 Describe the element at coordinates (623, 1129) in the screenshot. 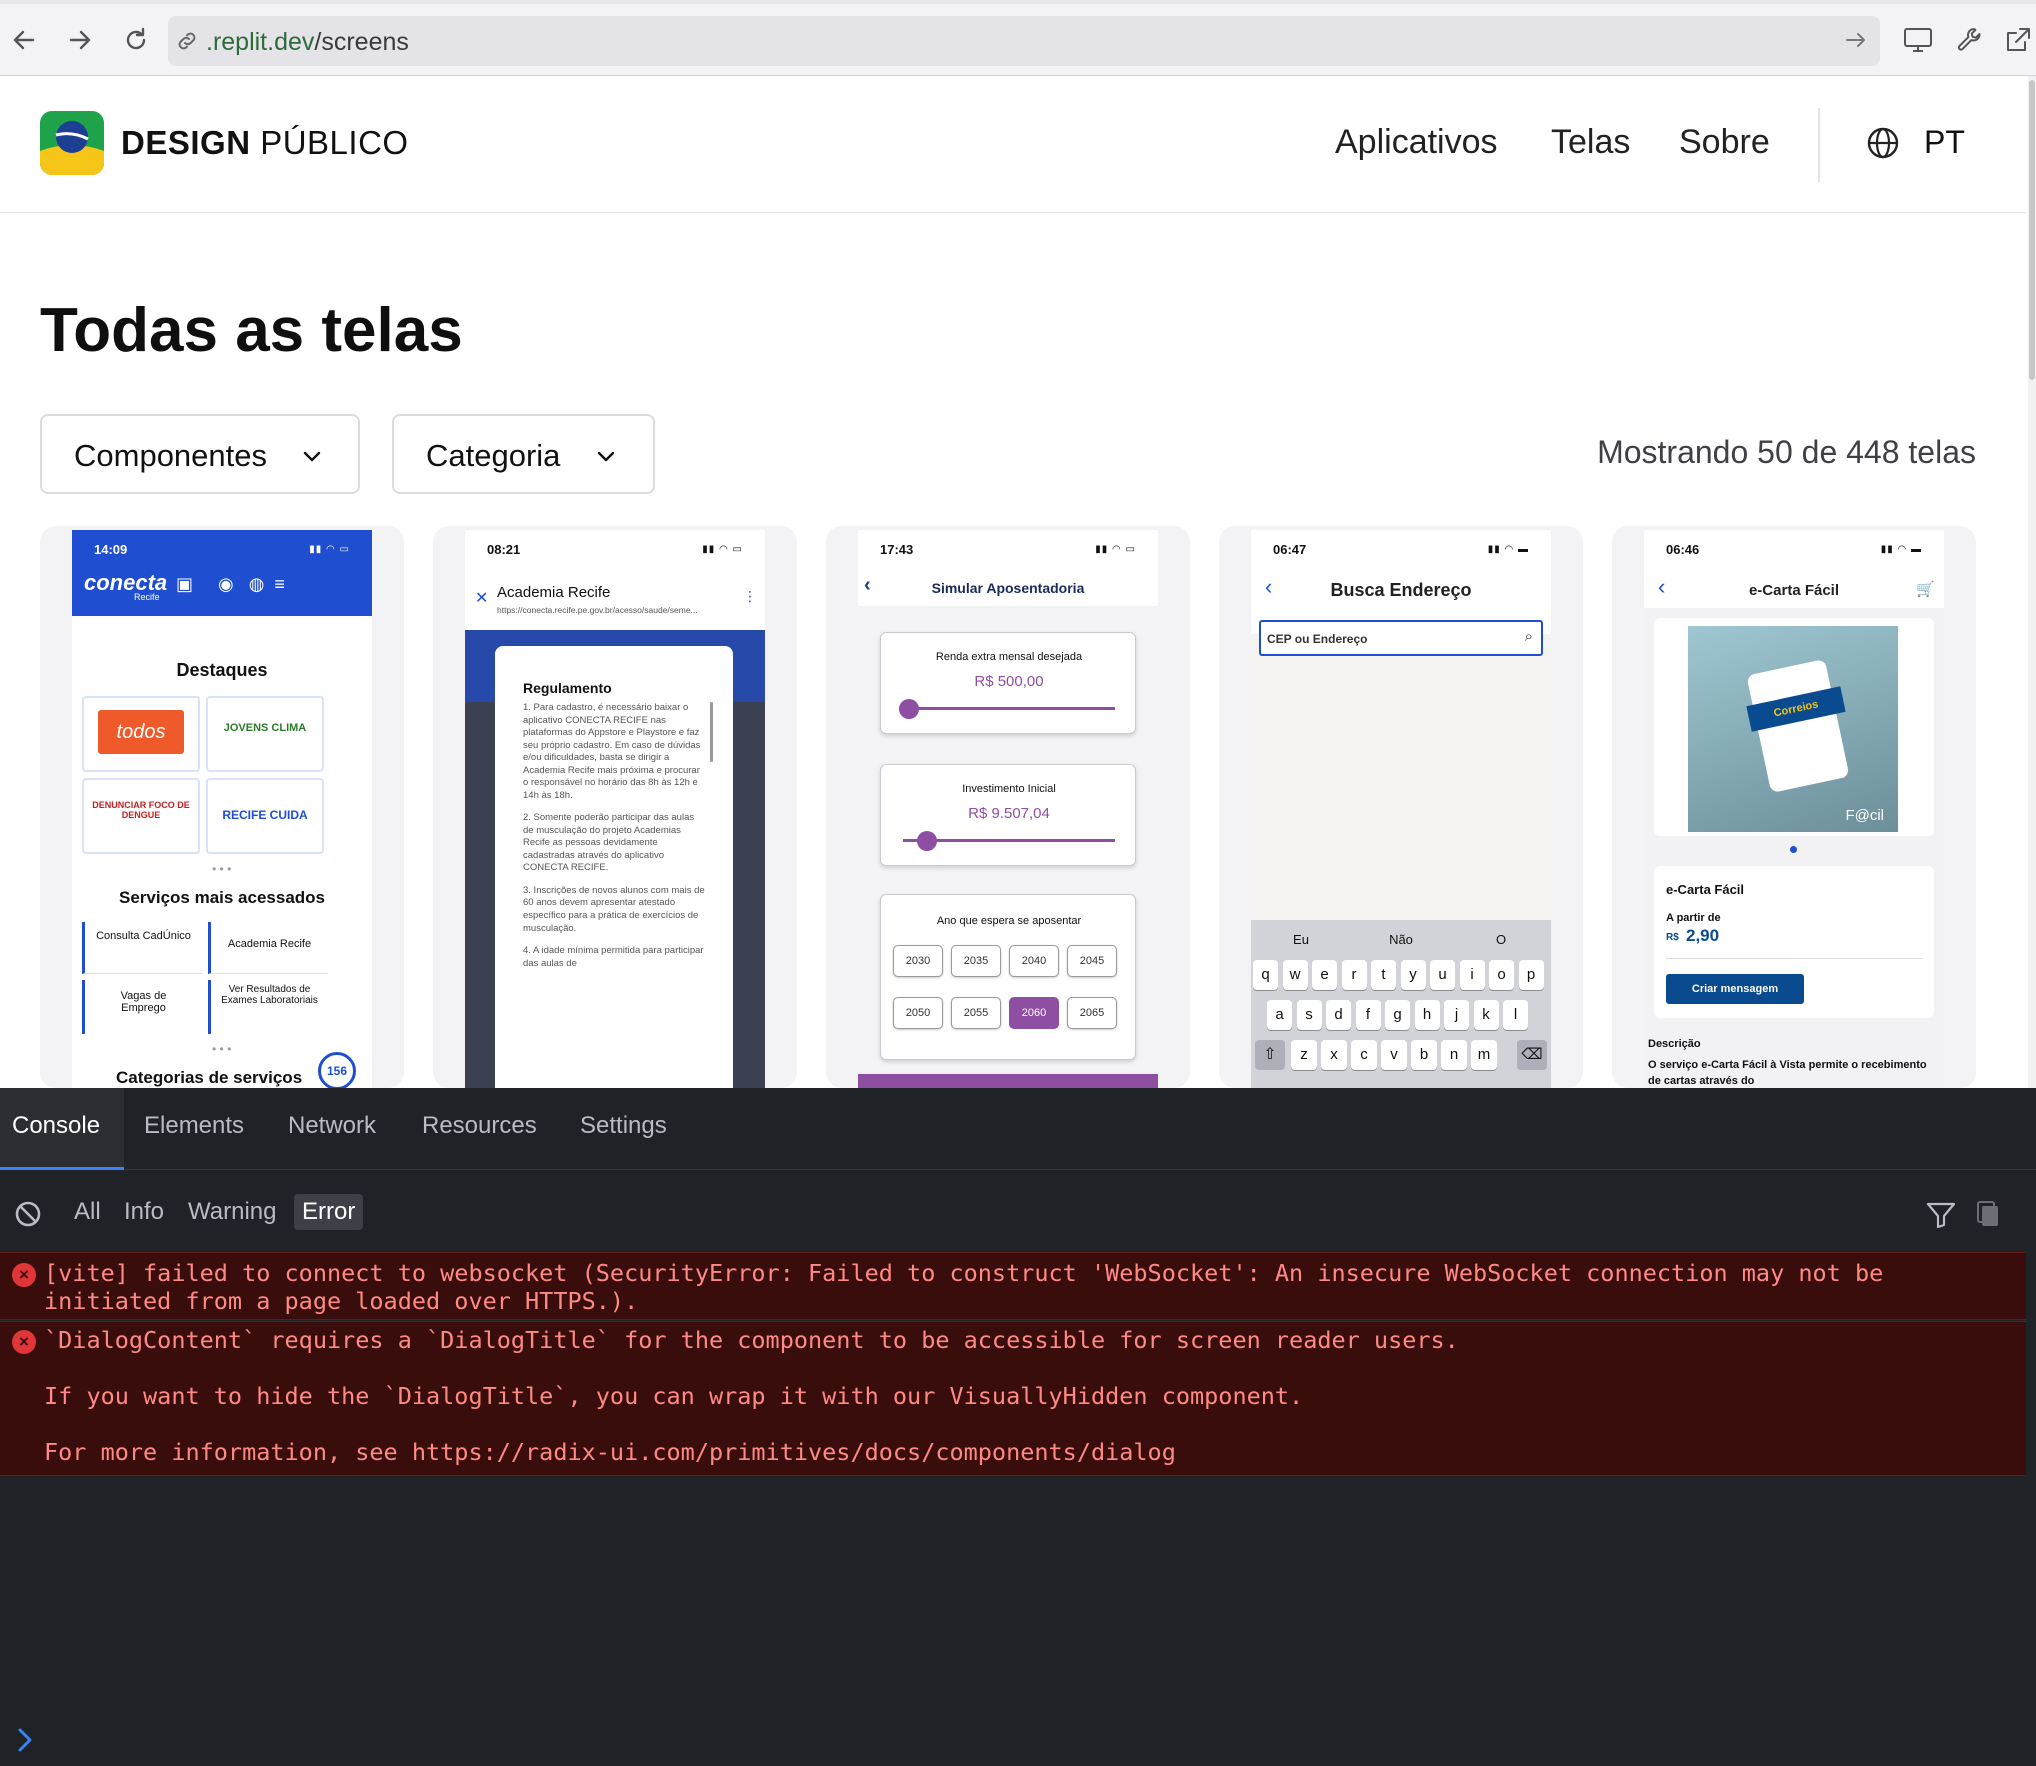

I see `tab-settings: Settings` at that location.